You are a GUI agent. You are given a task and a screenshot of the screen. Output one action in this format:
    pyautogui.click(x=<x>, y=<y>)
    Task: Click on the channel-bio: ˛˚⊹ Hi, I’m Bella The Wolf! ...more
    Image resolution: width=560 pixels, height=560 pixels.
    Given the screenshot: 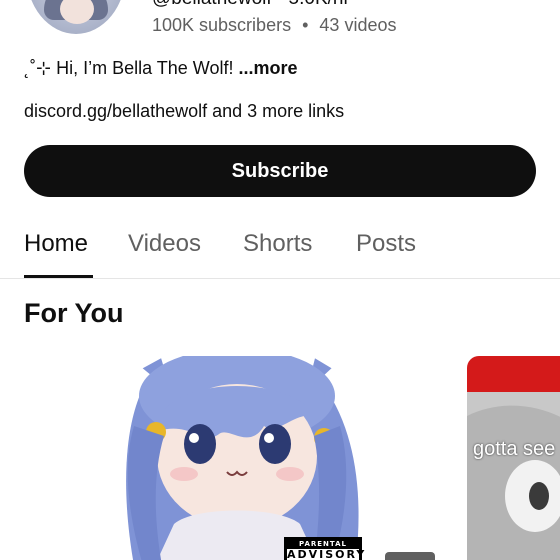 What is the action you would take?
    pyautogui.click(x=161, y=68)
    